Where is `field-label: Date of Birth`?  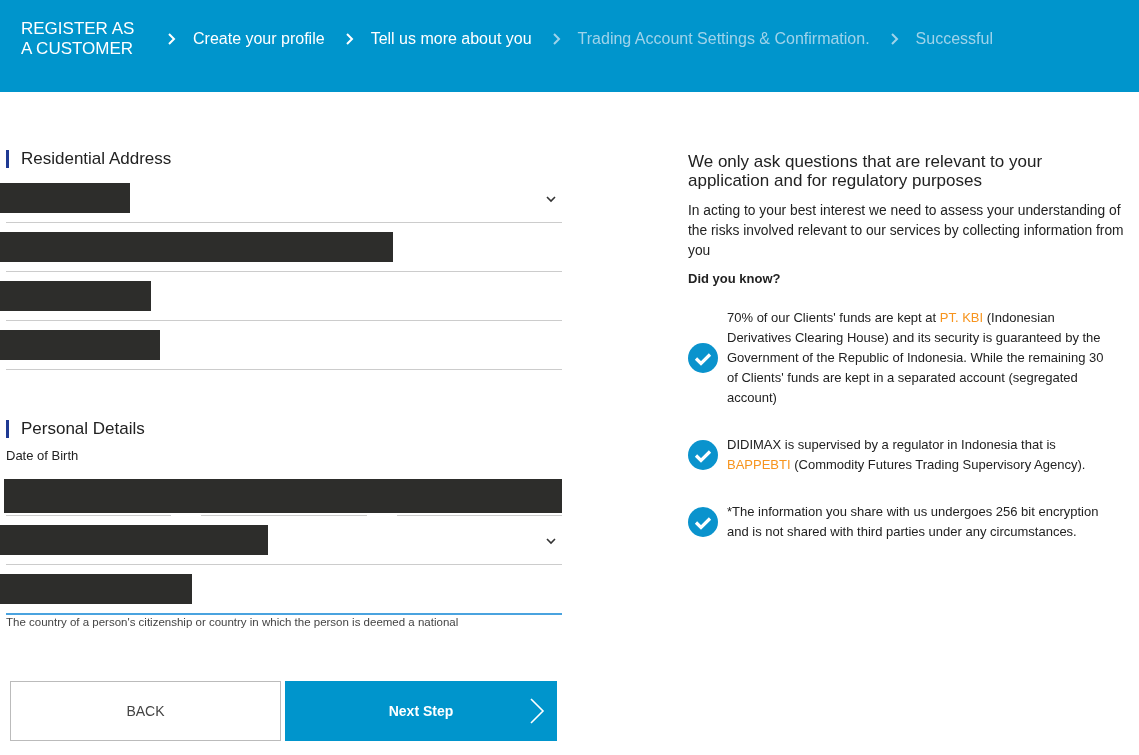 field-label: Date of Birth is located at coordinates (43, 455).